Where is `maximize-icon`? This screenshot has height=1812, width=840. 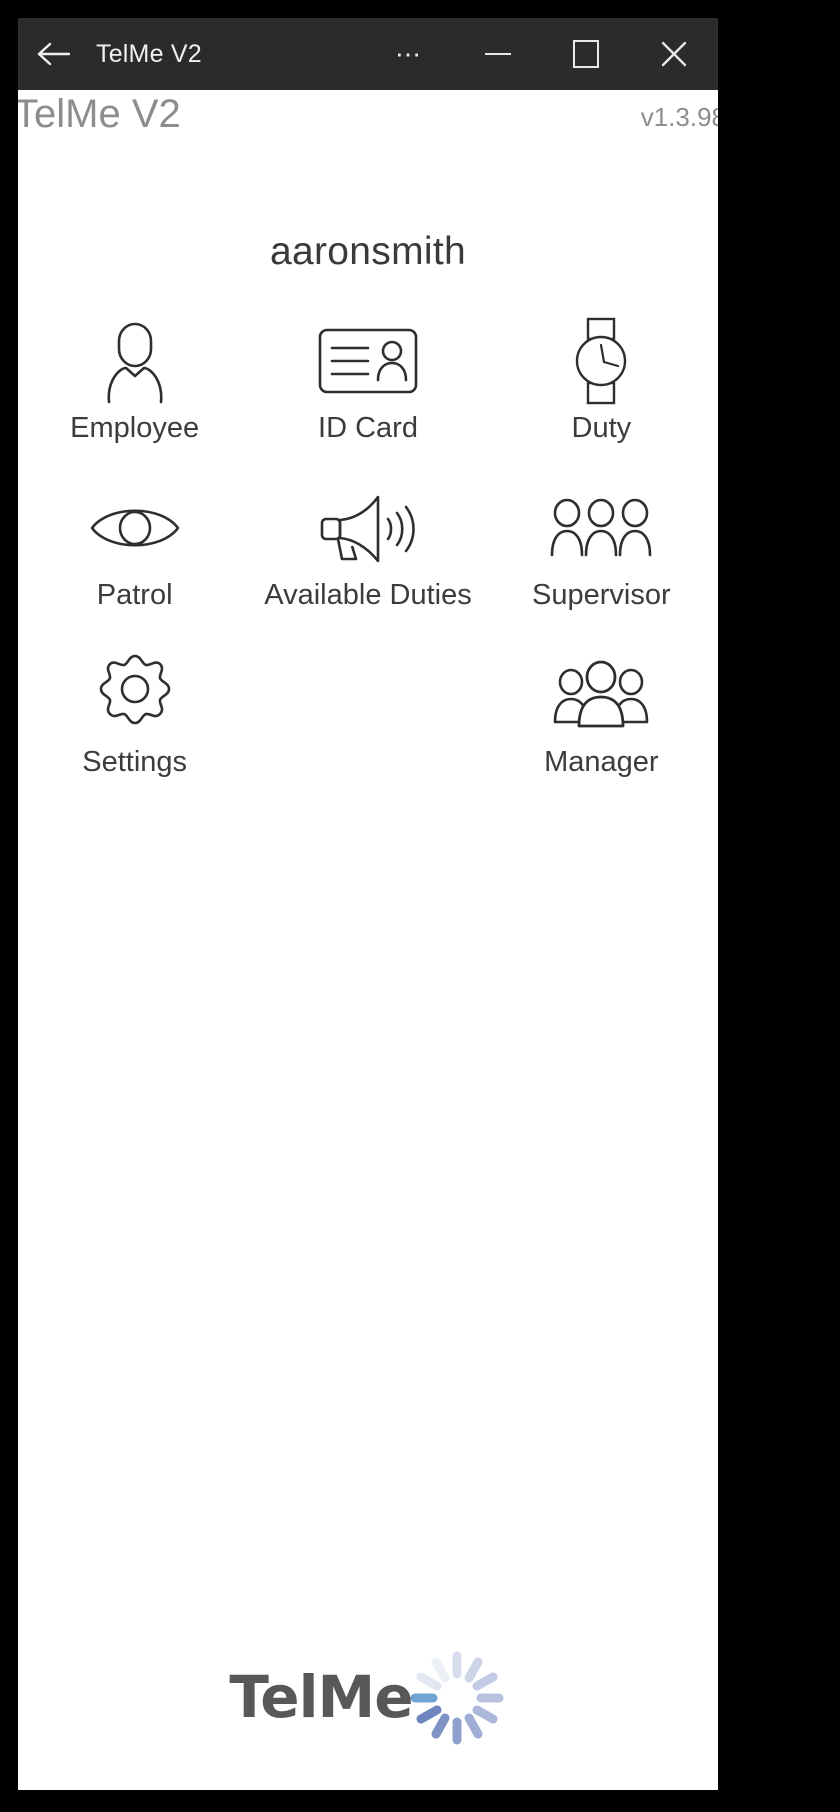 maximize-icon is located at coordinates (586, 54).